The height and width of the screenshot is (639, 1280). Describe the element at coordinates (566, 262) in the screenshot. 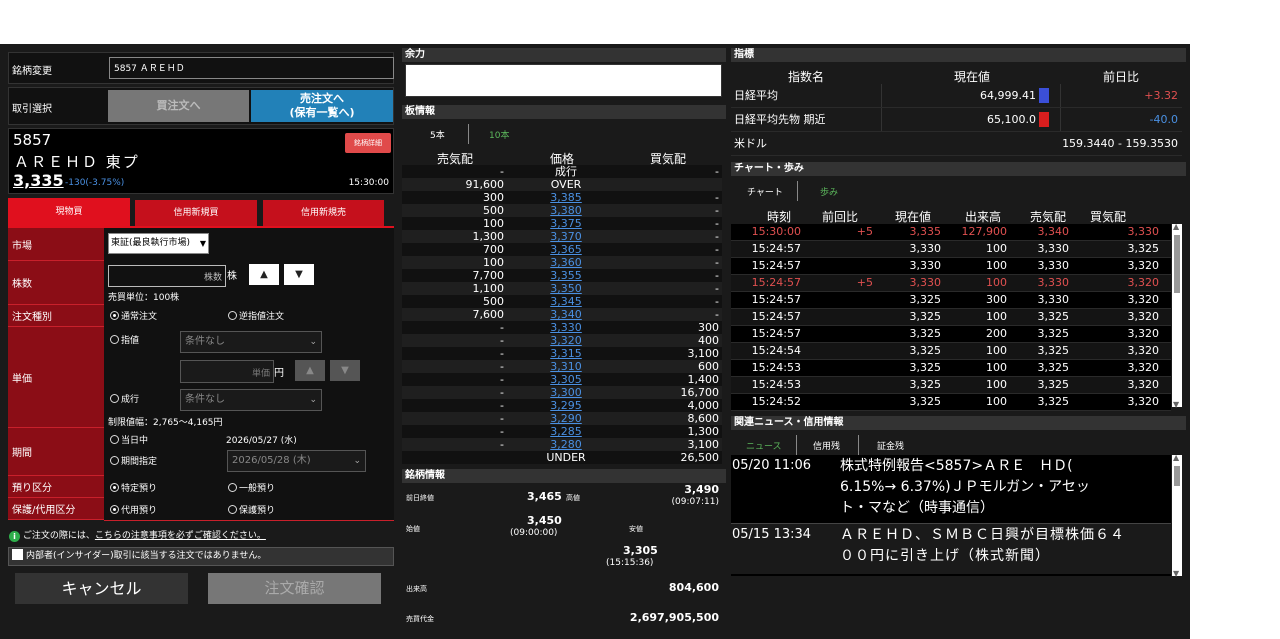

I see `board-price: 3,360` at that location.